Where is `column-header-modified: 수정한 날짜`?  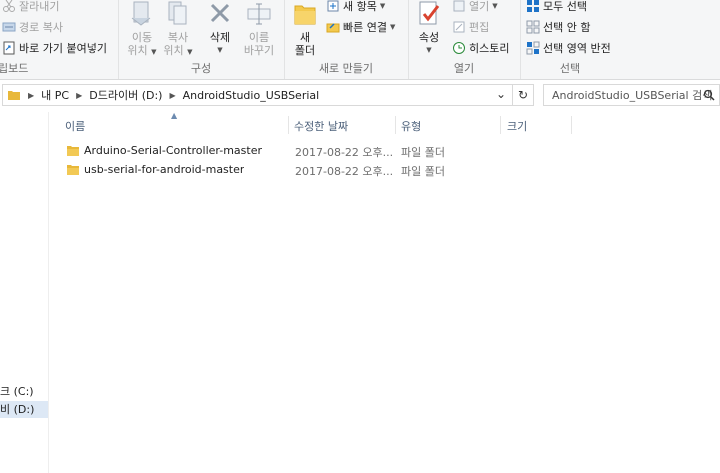 column-header-modified: 수정한 날짜 is located at coordinates (343, 126).